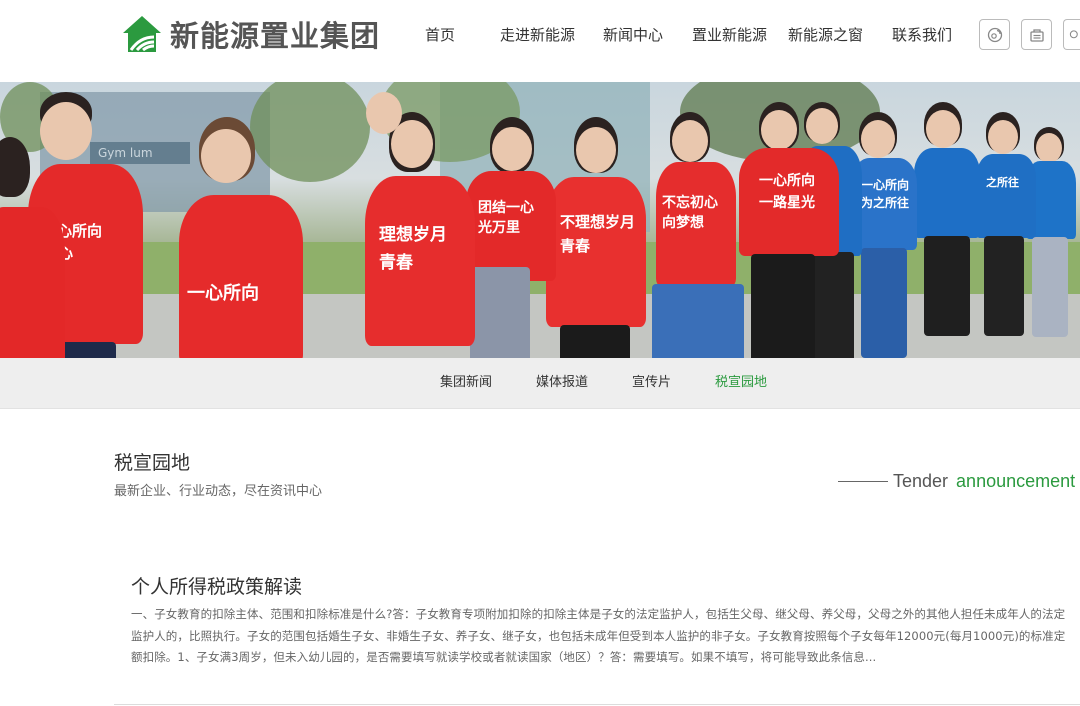 The image size is (1080, 706). I want to click on wechat-icon, so click(1036, 35).